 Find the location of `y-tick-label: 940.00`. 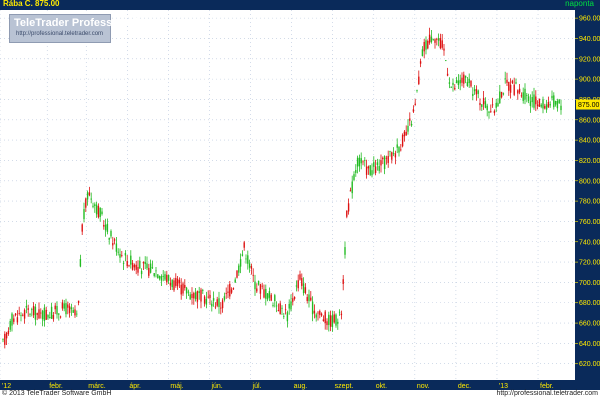

y-tick-label: 940.00 is located at coordinates (589, 39).